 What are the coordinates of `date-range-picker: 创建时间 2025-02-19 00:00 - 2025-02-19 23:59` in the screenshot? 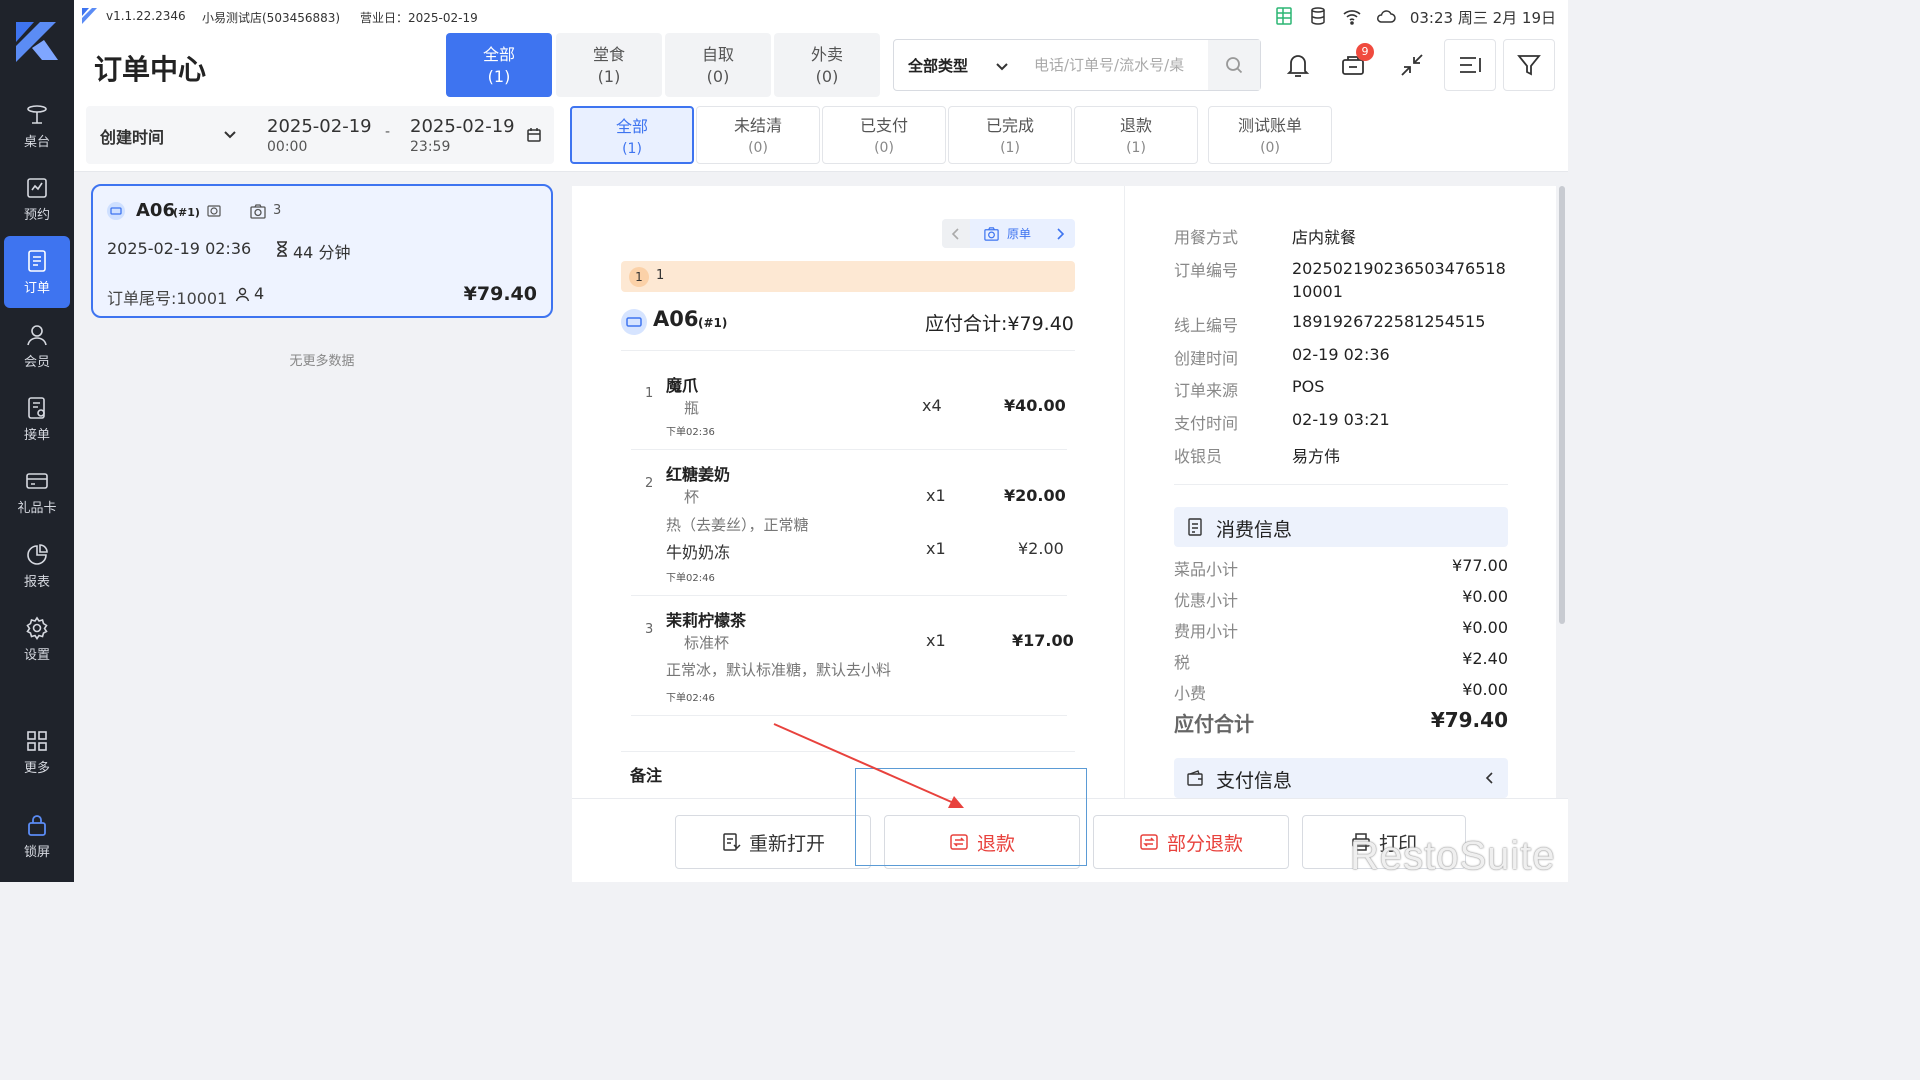 It's located at (320, 135).